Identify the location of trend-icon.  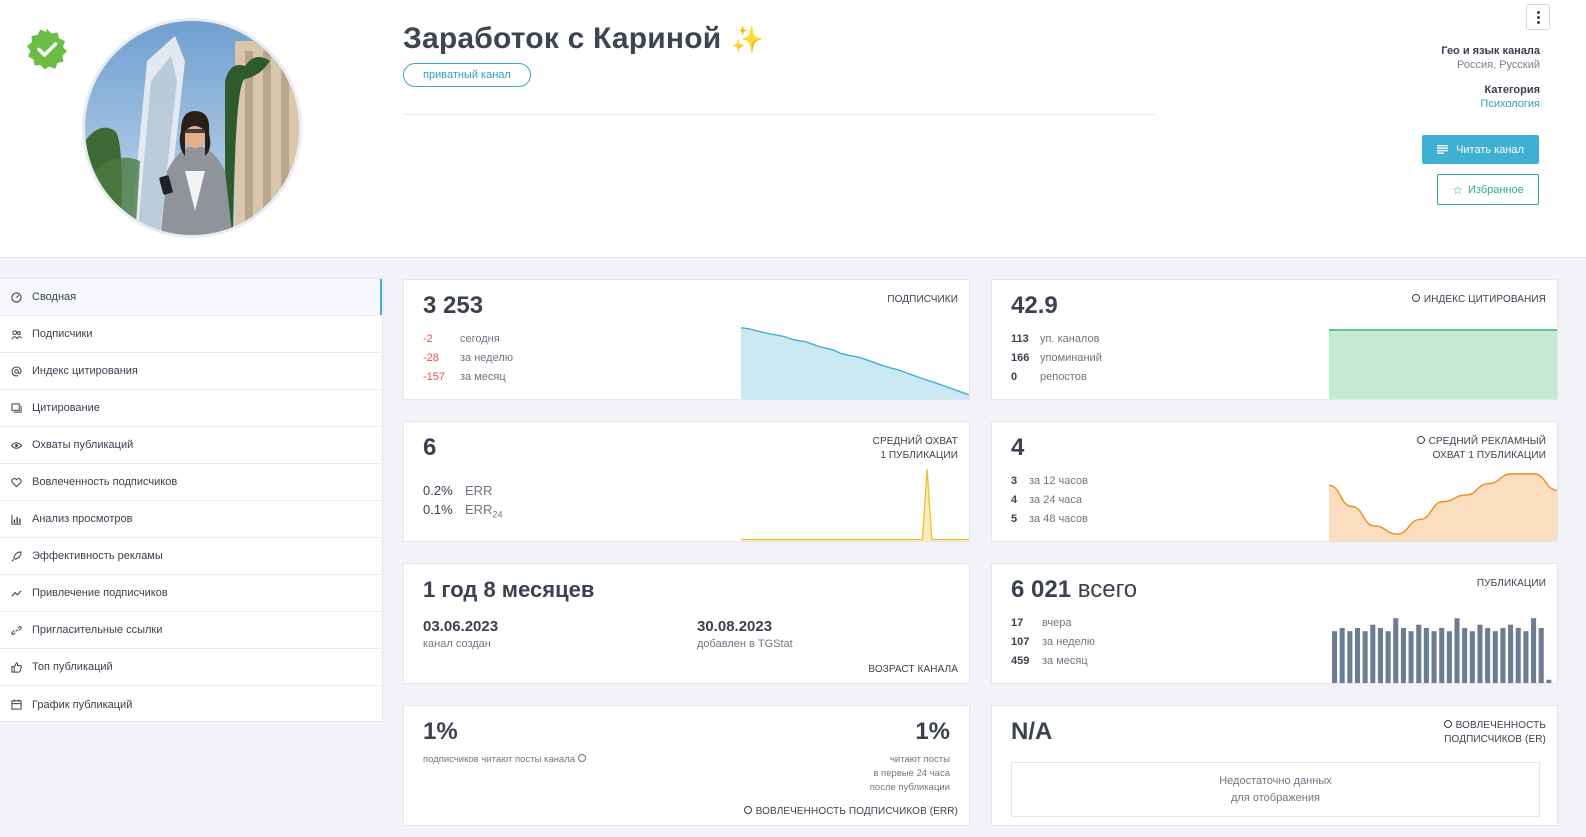
(16, 593).